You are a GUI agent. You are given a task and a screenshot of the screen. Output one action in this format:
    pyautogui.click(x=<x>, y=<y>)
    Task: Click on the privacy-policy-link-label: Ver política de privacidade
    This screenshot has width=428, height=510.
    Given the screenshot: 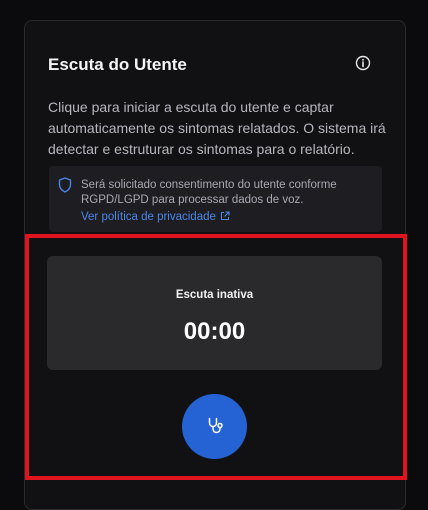 What is the action you would take?
    pyautogui.click(x=148, y=217)
    